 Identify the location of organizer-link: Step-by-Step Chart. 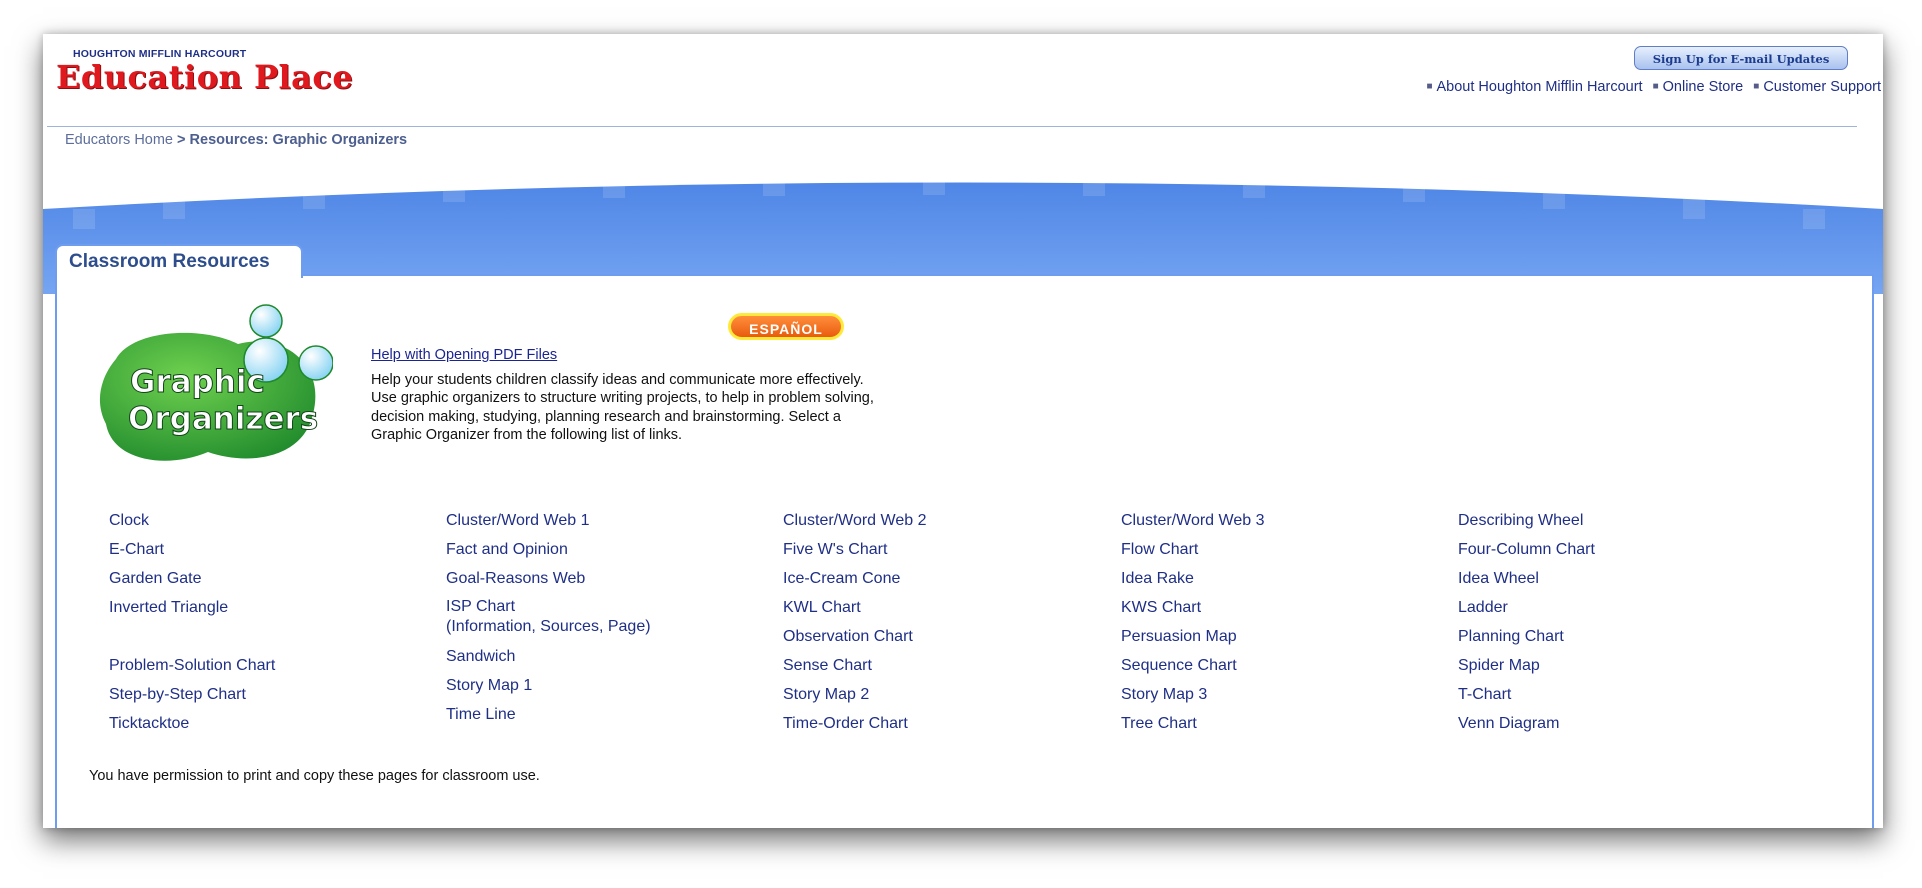
(269, 694).